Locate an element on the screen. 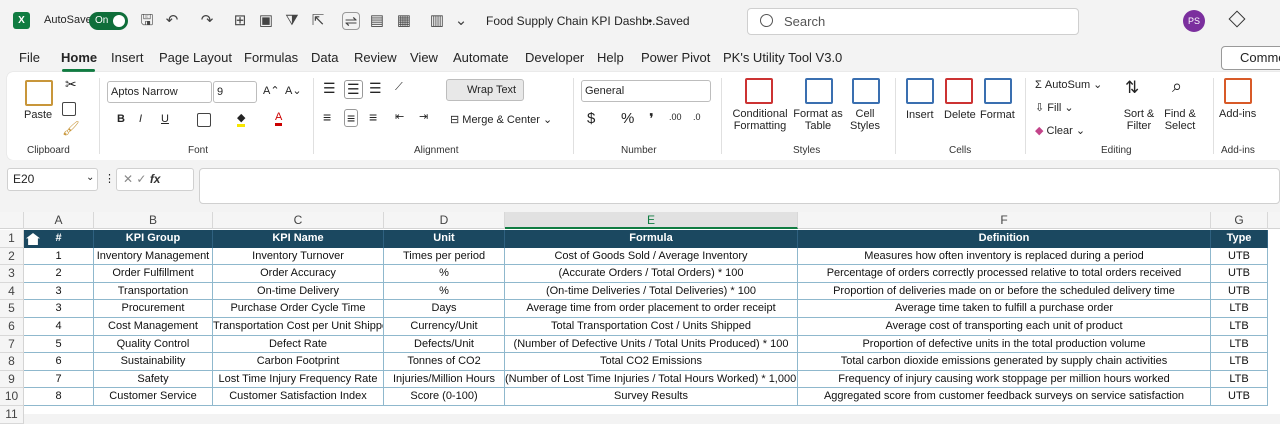  cell-styles-icon is located at coordinates (866, 91).